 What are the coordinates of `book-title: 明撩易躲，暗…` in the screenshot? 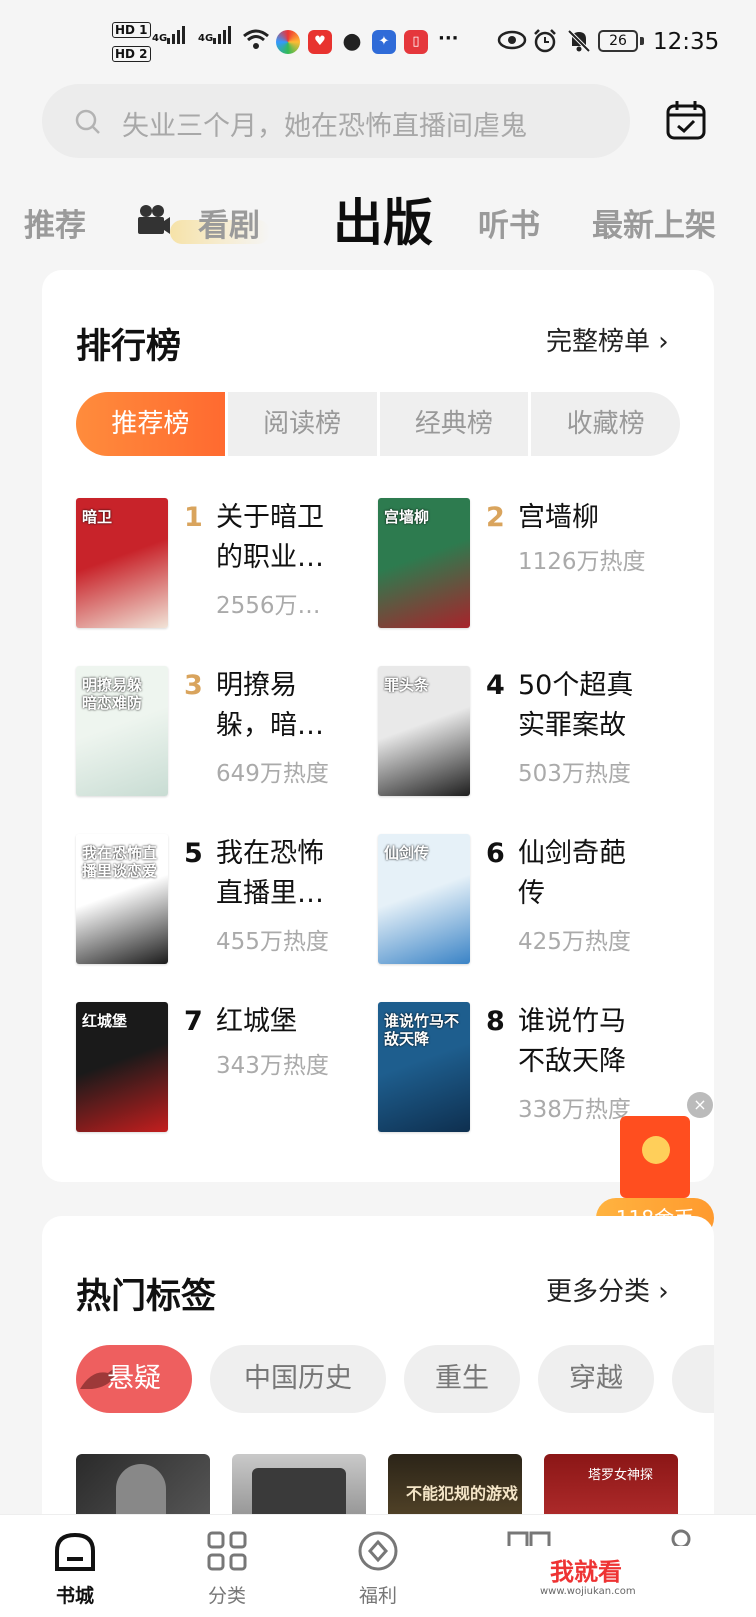 It's located at (281, 706).